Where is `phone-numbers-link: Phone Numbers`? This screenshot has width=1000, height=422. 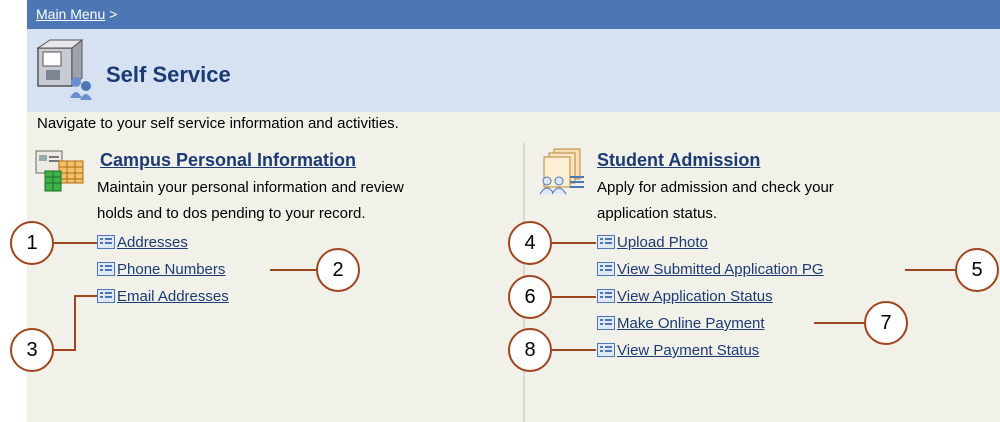
phone-numbers-link: Phone Numbers is located at coordinates (161, 270).